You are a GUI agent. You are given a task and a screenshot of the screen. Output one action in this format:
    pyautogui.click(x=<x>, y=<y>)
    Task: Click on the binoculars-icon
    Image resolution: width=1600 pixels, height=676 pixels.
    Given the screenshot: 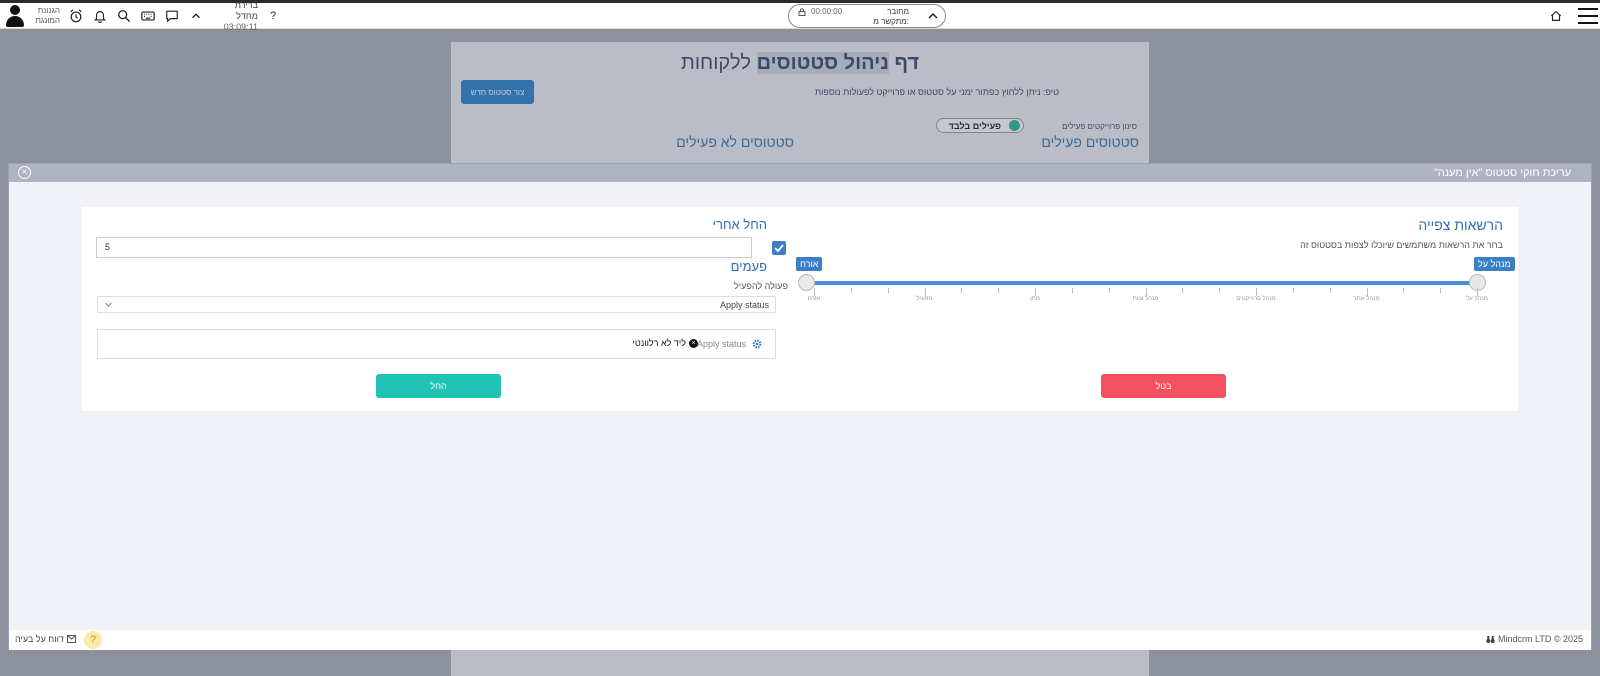 What is the action you would take?
    pyautogui.click(x=1490, y=639)
    